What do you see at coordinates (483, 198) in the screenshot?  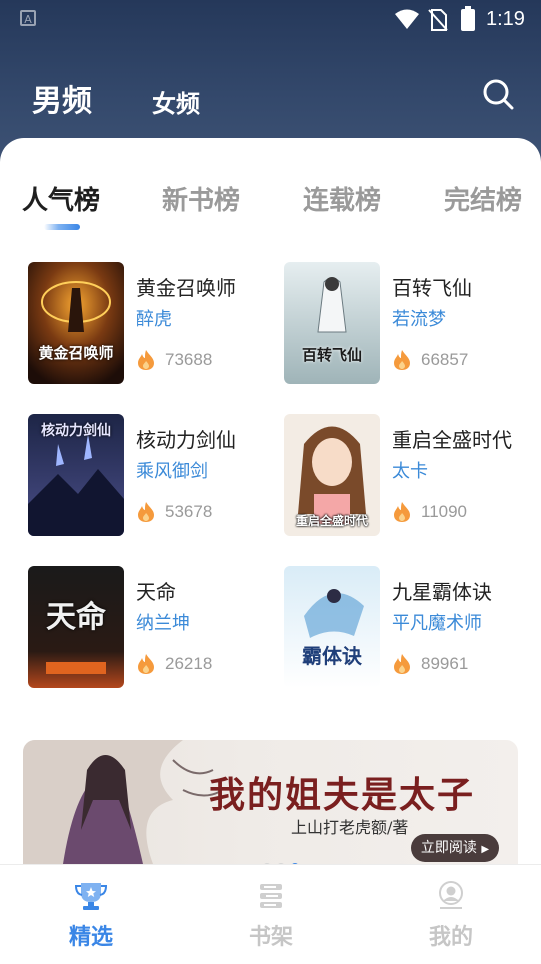 I see `tab-completed: 完结榜` at bounding box center [483, 198].